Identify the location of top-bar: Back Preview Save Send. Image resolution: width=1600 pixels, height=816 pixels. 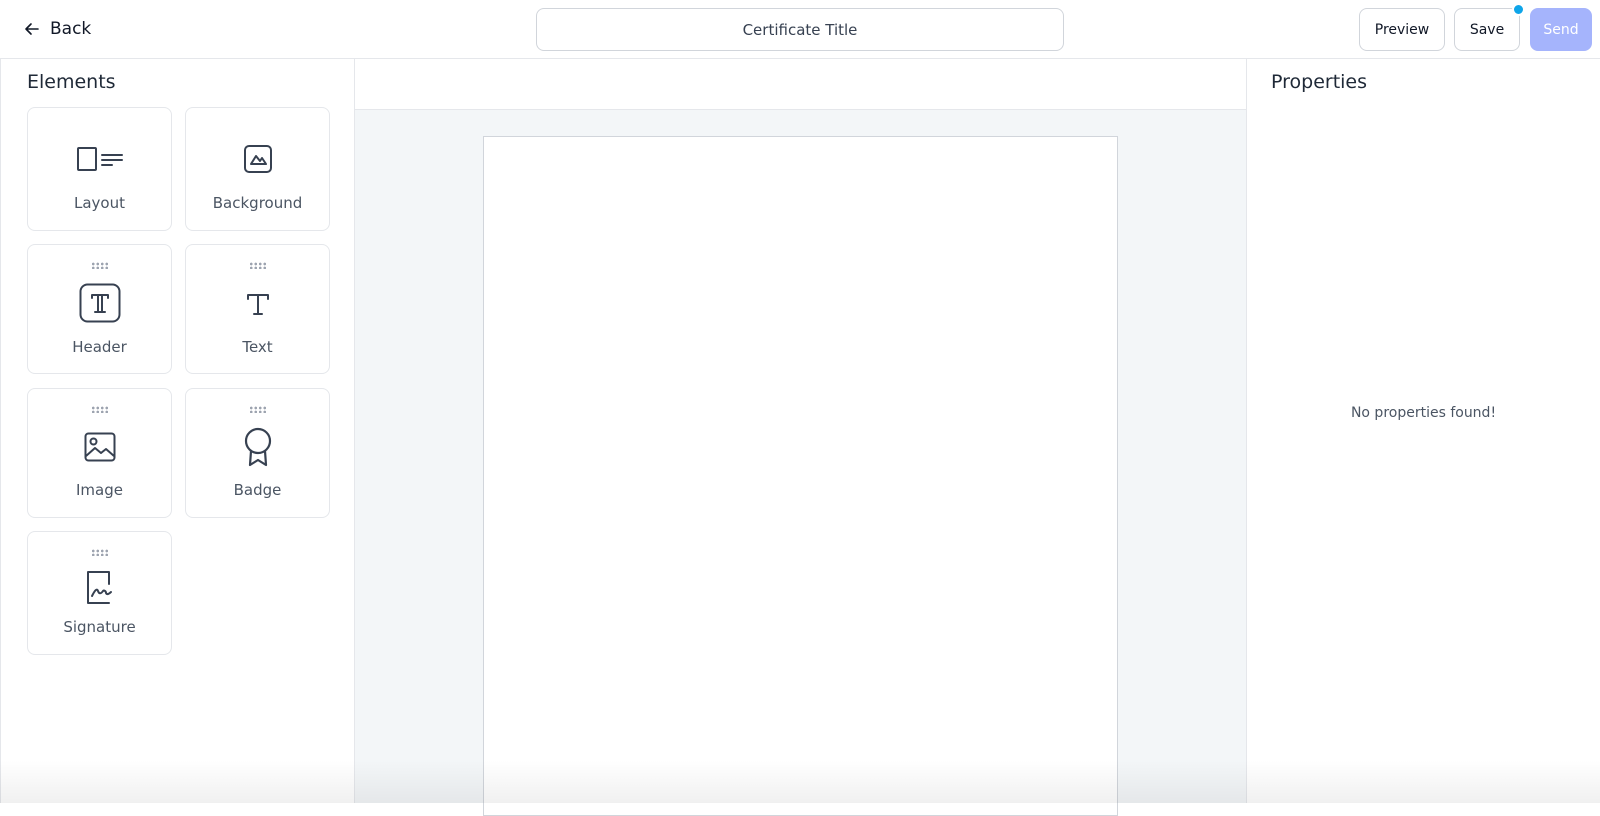
(800, 29).